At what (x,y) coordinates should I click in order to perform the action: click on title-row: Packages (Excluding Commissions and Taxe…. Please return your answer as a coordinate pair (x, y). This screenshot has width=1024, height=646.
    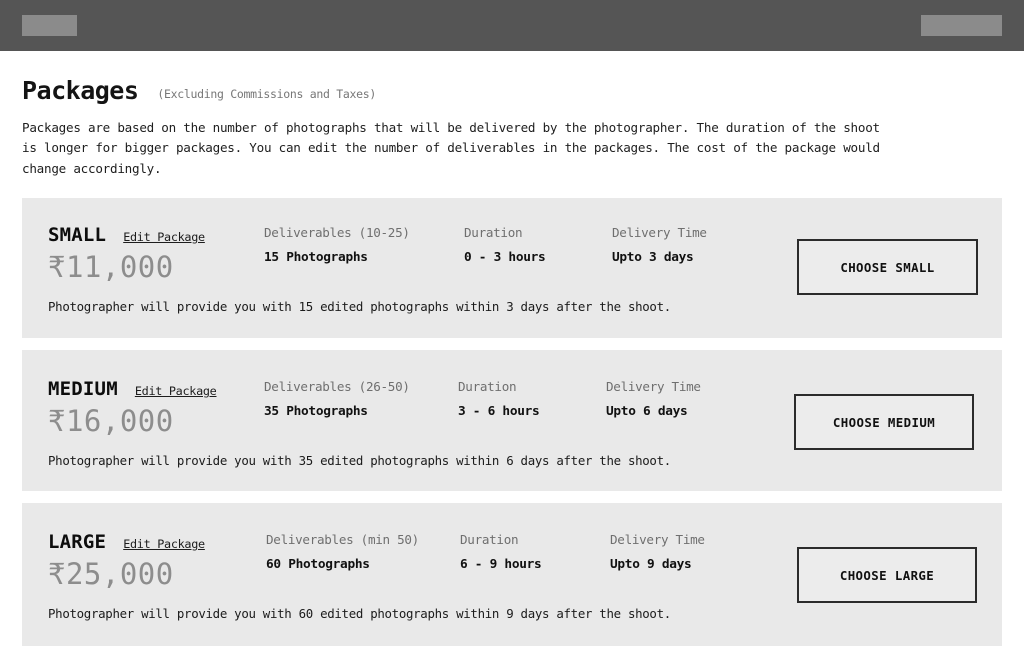
    Looking at the image, I should click on (512, 90).